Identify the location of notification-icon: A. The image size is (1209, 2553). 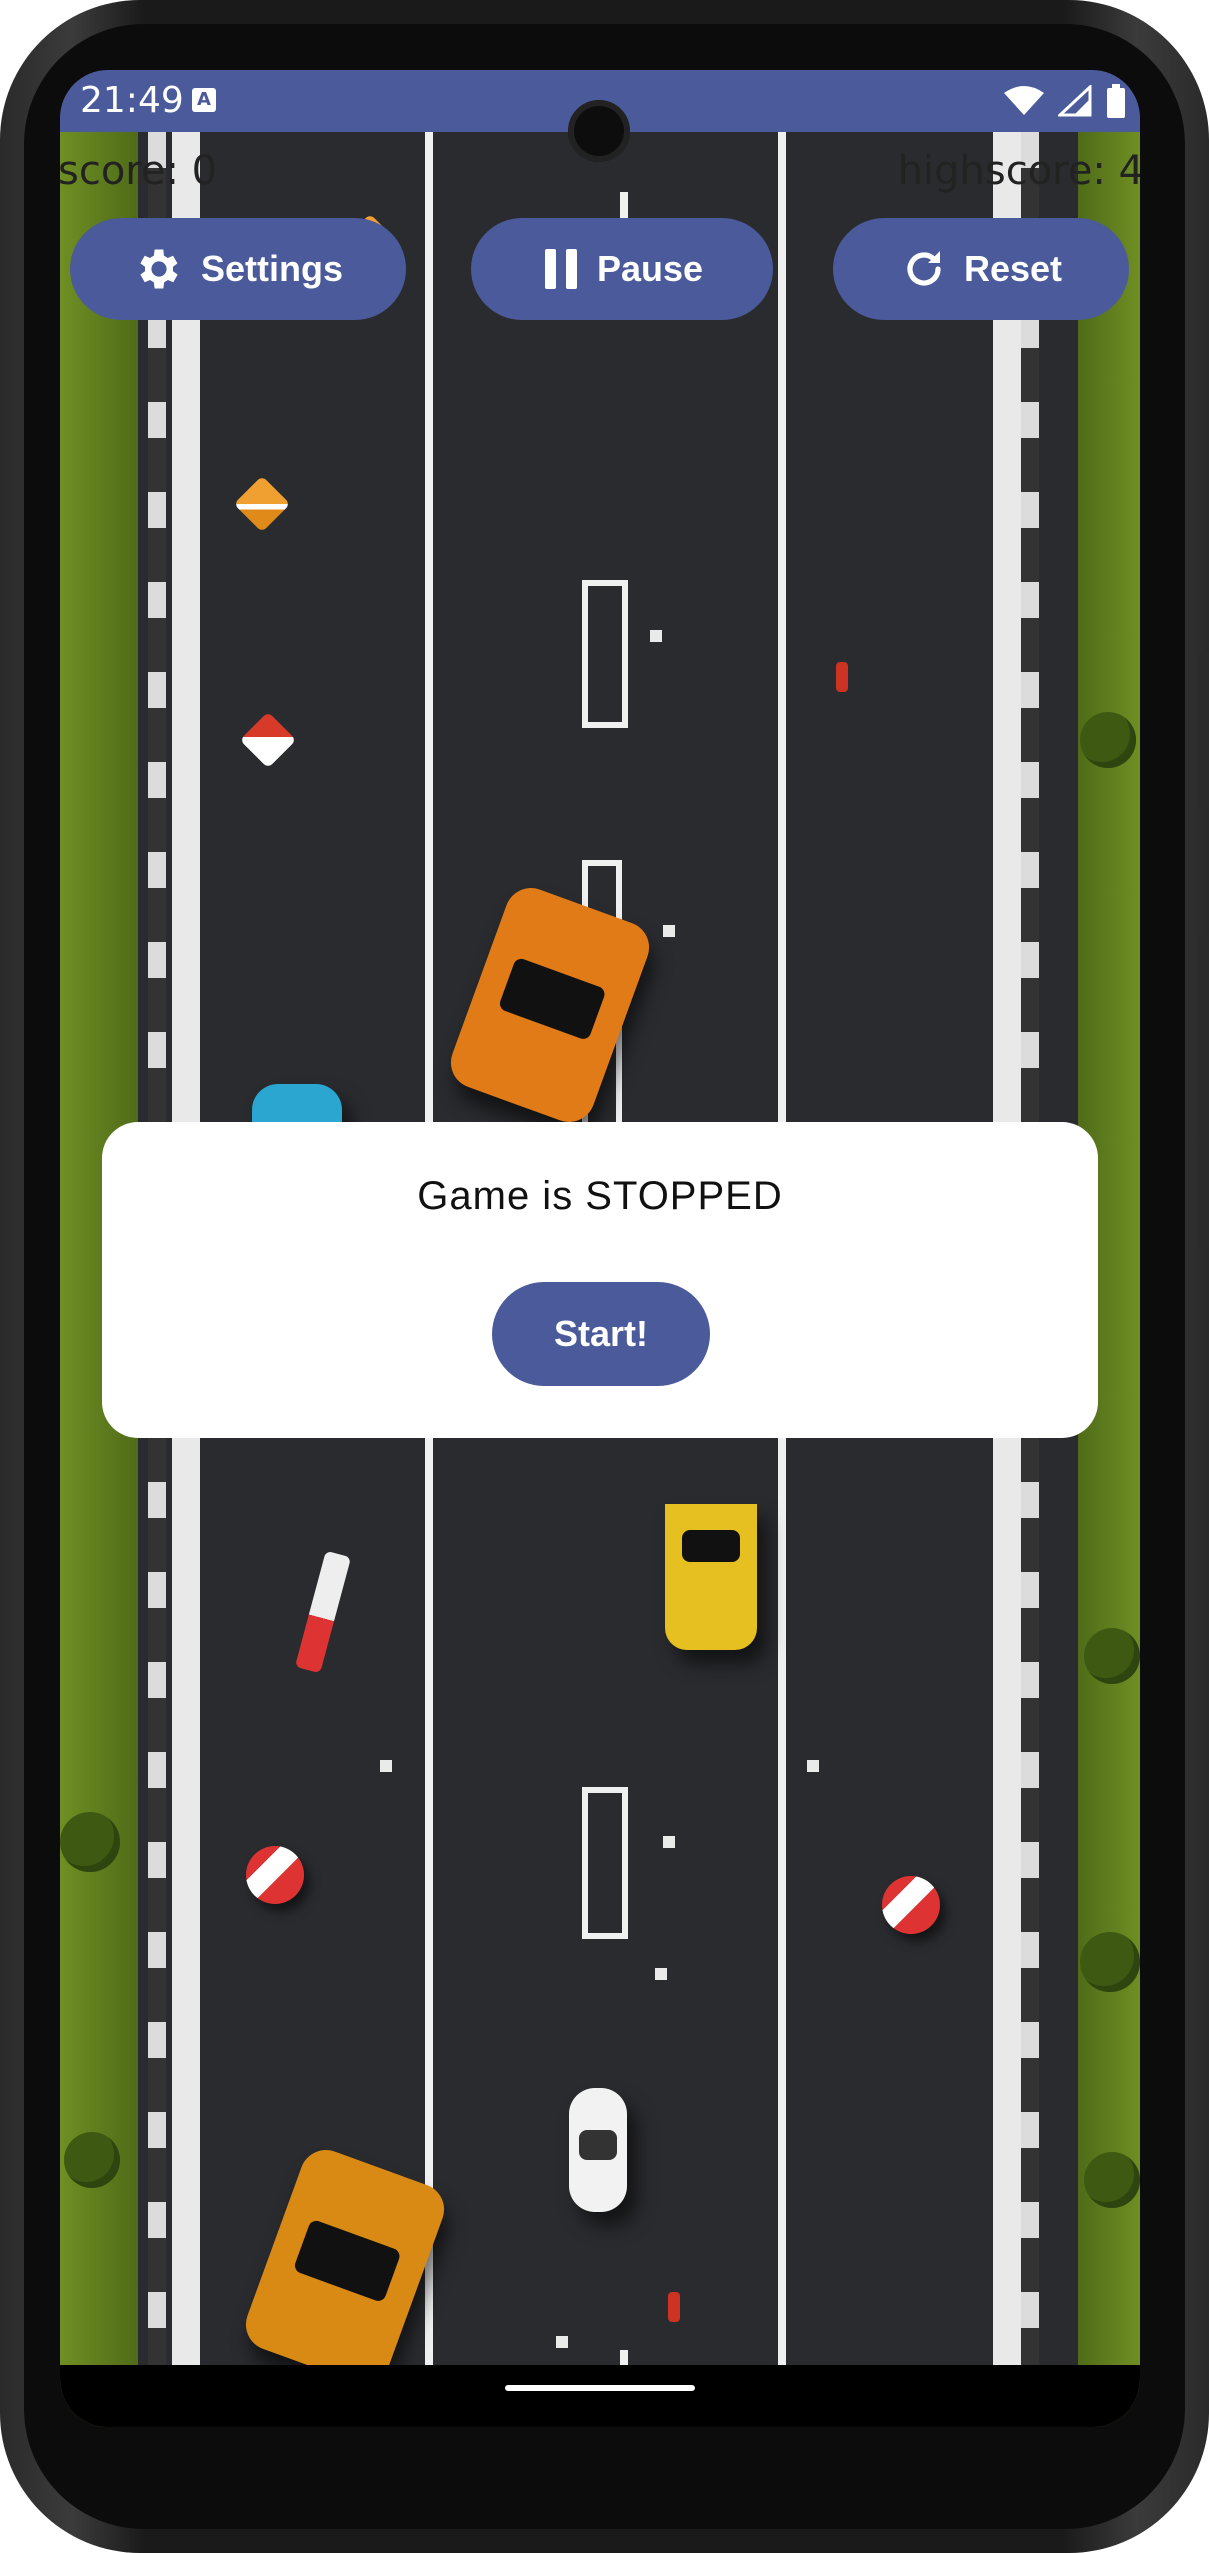
(204, 100).